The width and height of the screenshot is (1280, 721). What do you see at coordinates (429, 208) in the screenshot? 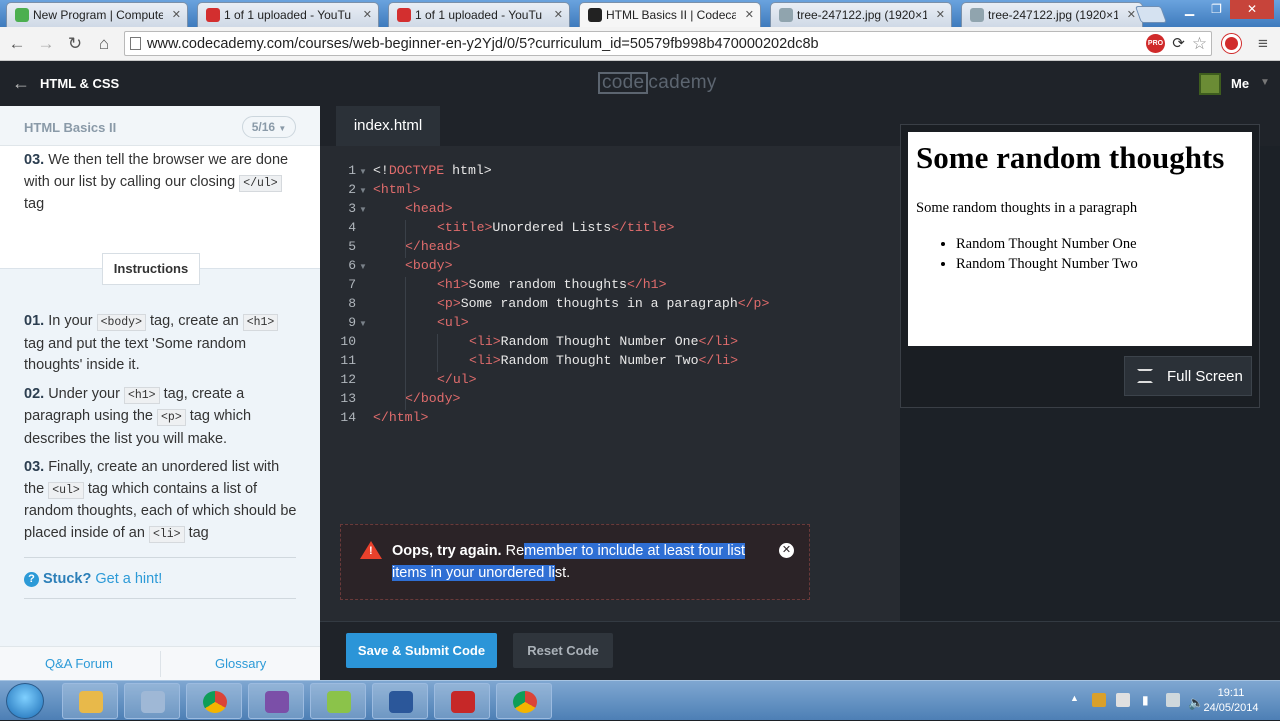
I see `code-tag: <head>` at bounding box center [429, 208].